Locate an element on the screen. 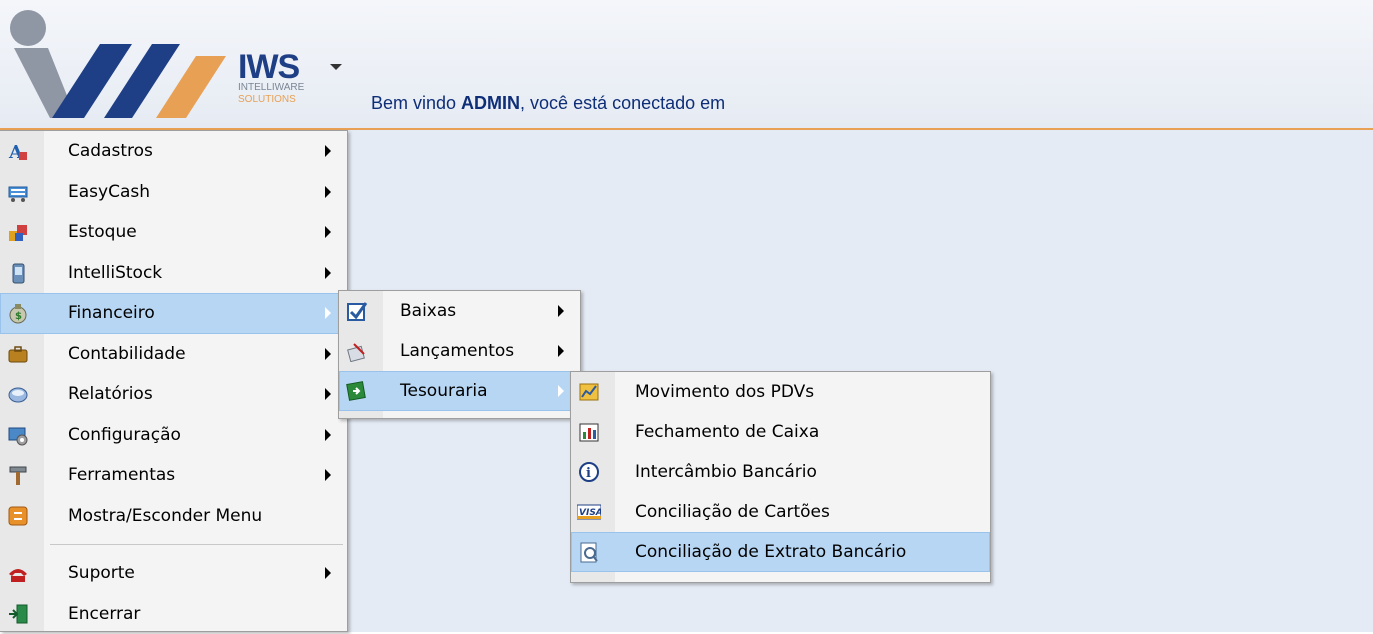  treasury-icon is located at coordinates (357, 391).